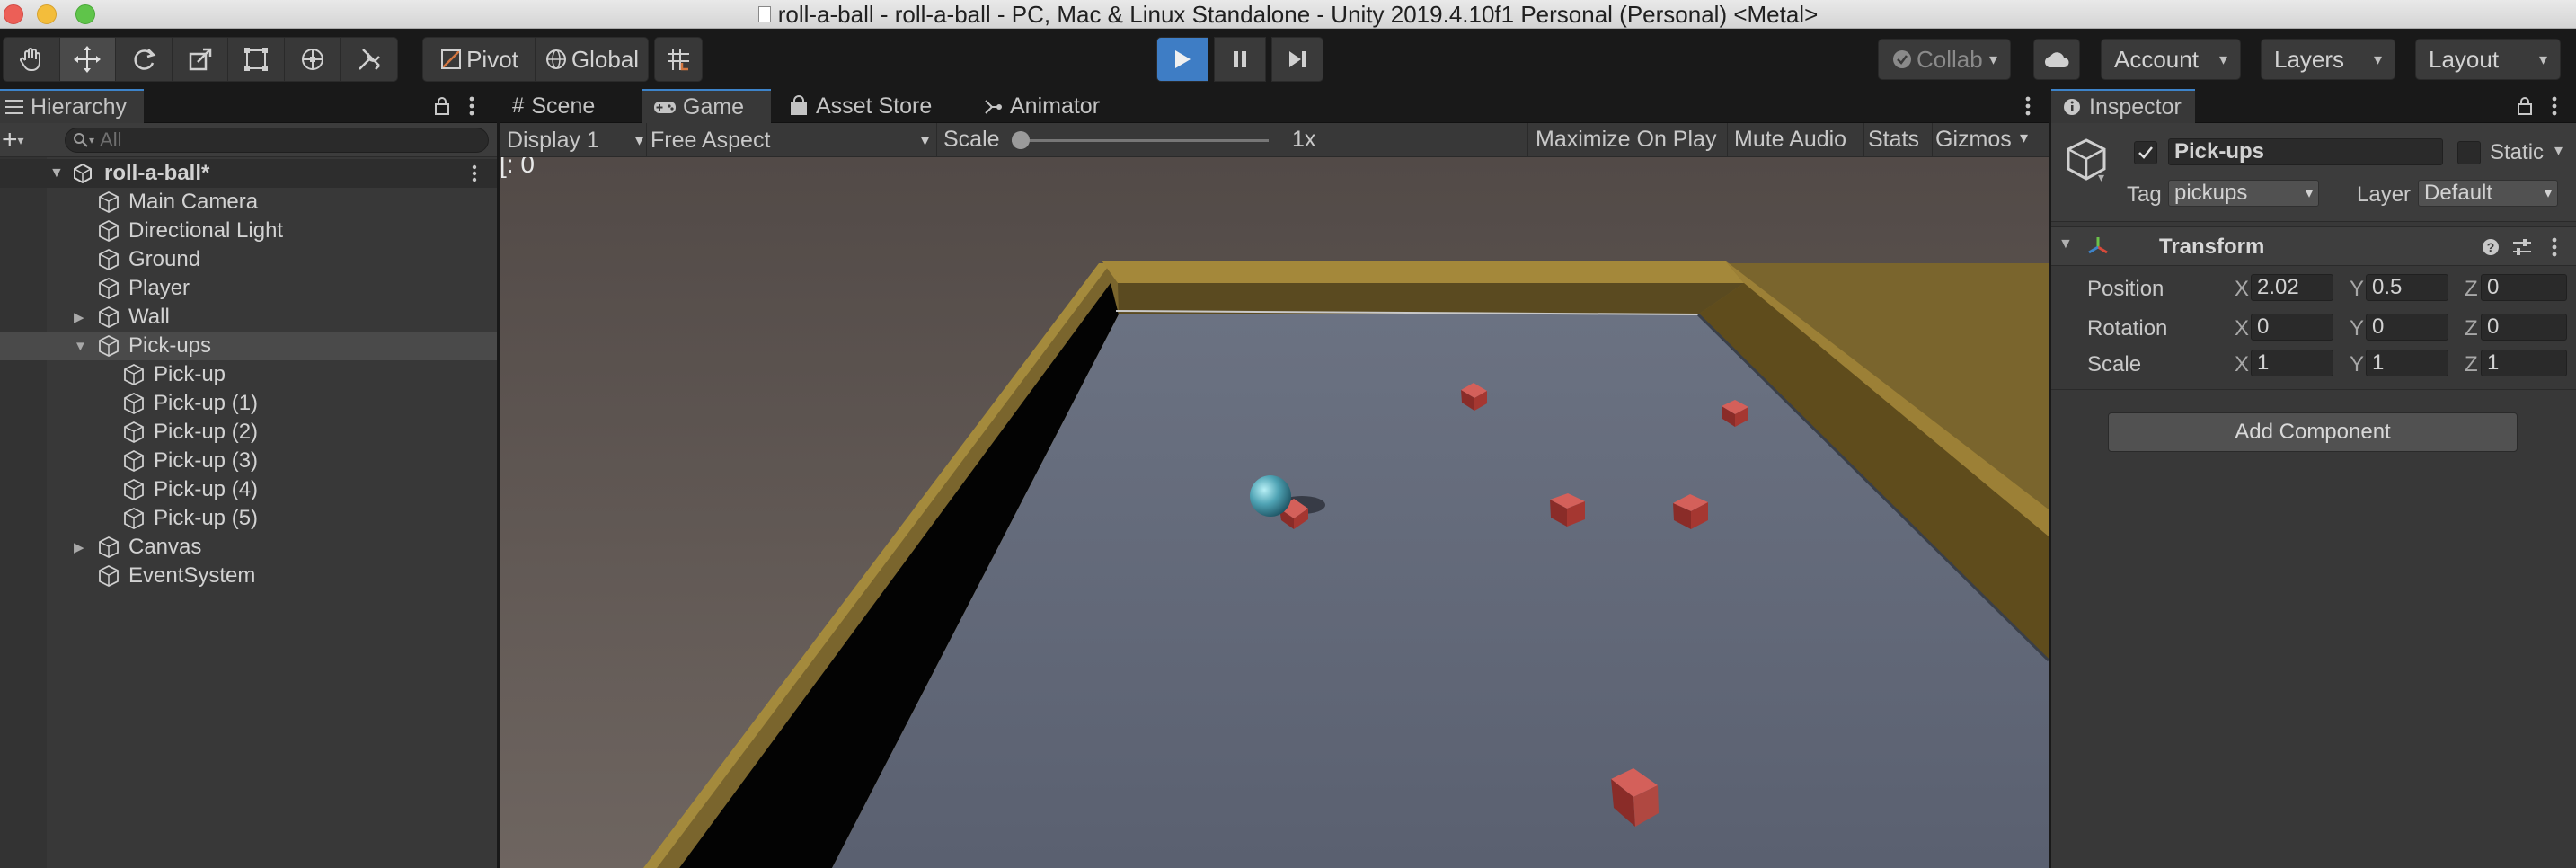 Image resolution: width=2576 pixels, height=868 pixels. I want to click on tab-scene: # Scene, so click(568, 106).